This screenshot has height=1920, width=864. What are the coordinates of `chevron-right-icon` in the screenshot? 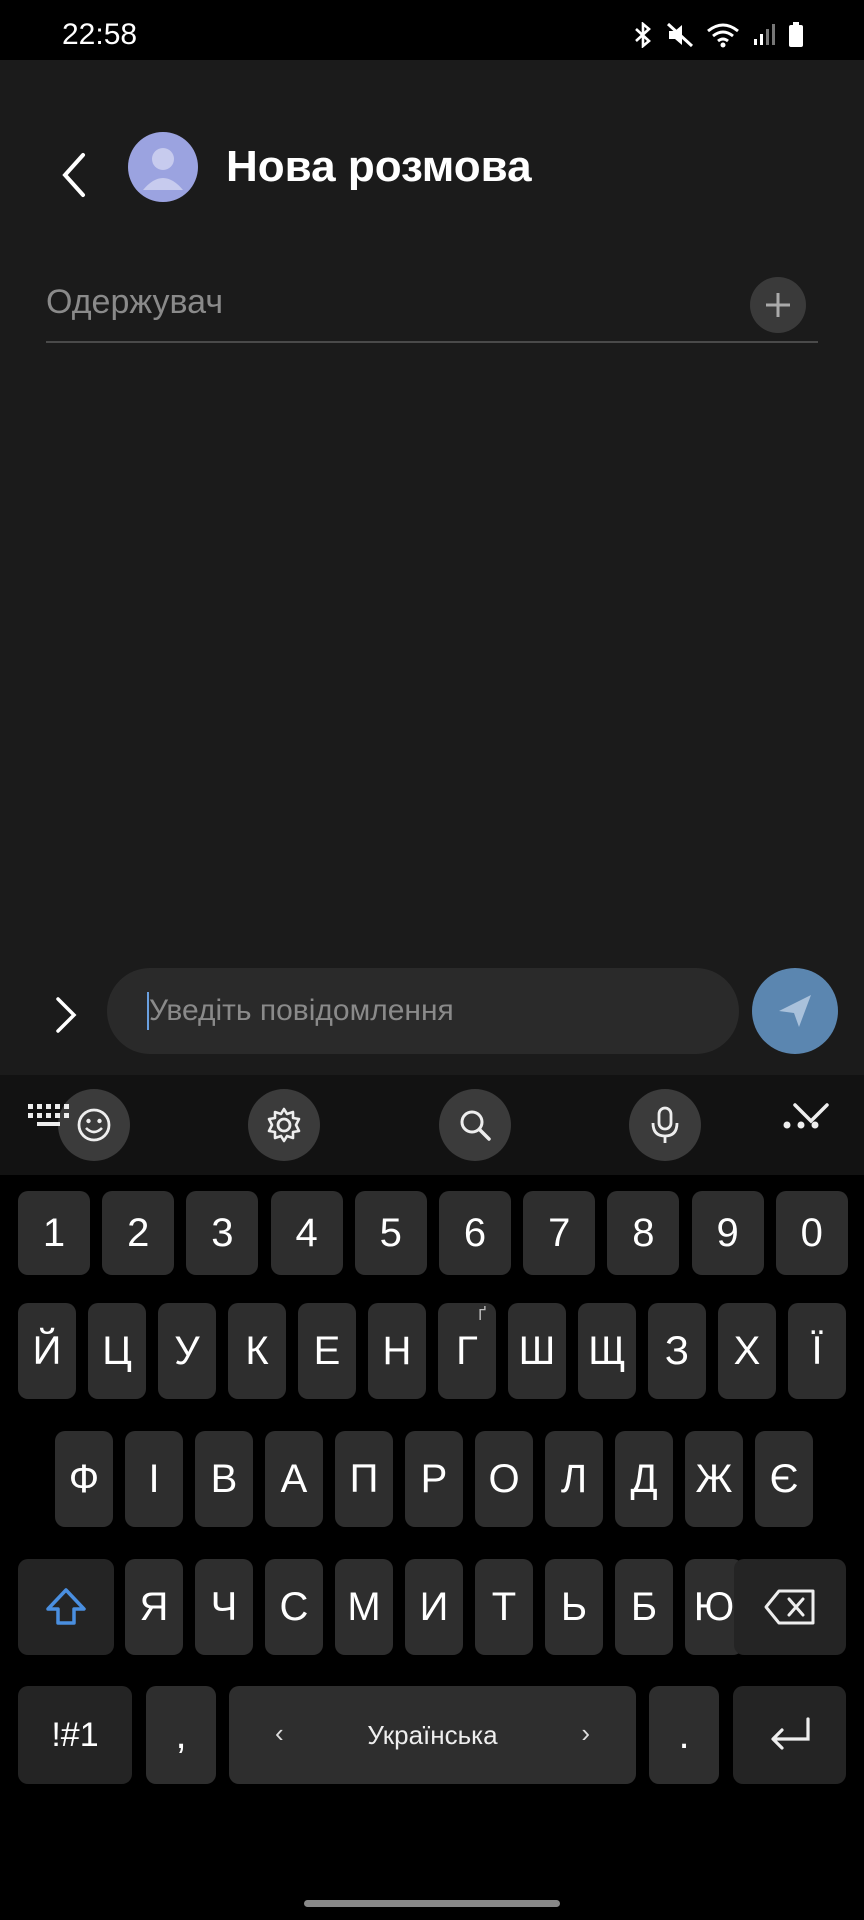 It's located at (66, 1015).